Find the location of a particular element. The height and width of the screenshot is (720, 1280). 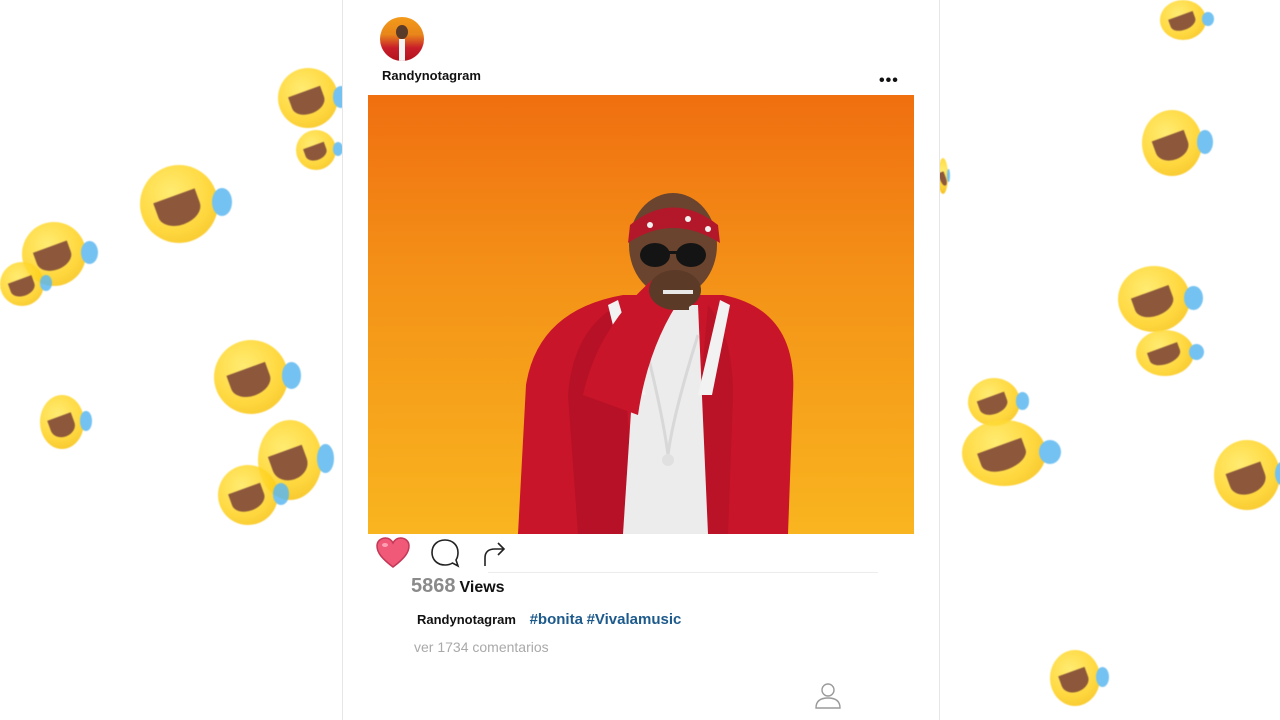

avatar is located at coordinates (402, 39).